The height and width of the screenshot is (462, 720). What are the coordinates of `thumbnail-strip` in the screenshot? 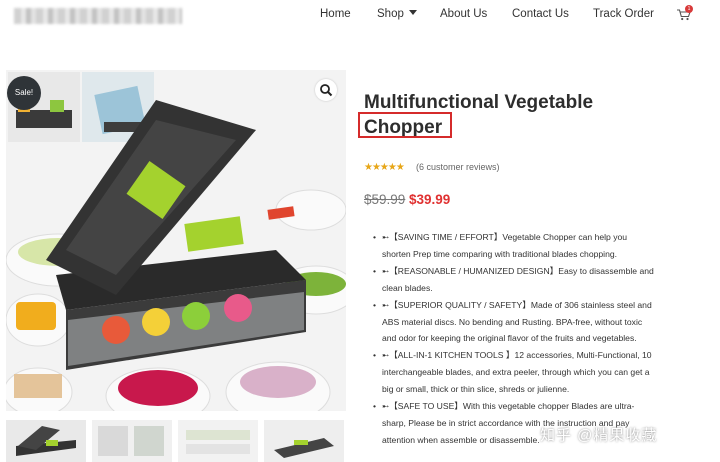 It's located at (176, 441).